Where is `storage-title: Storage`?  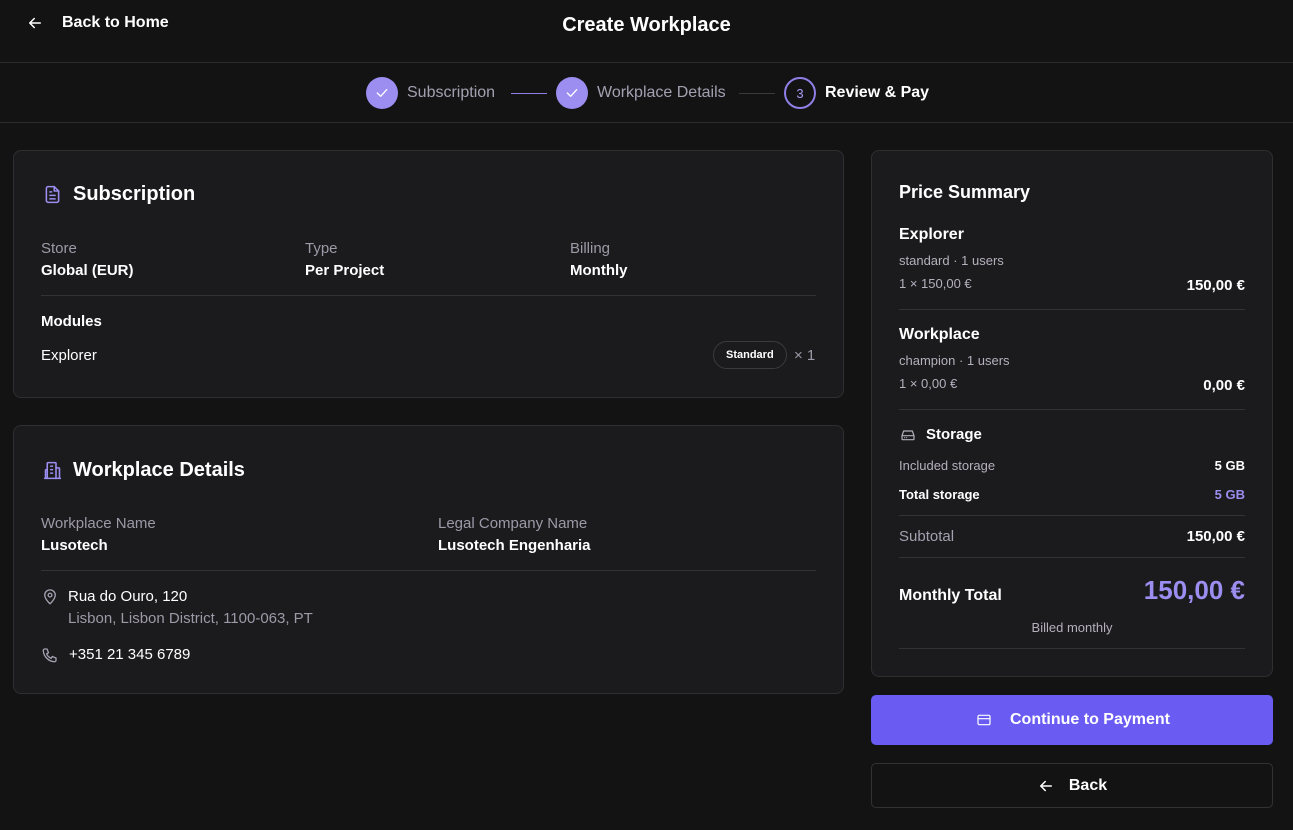 storage-title: Storage is located at coordinates (954, 434).